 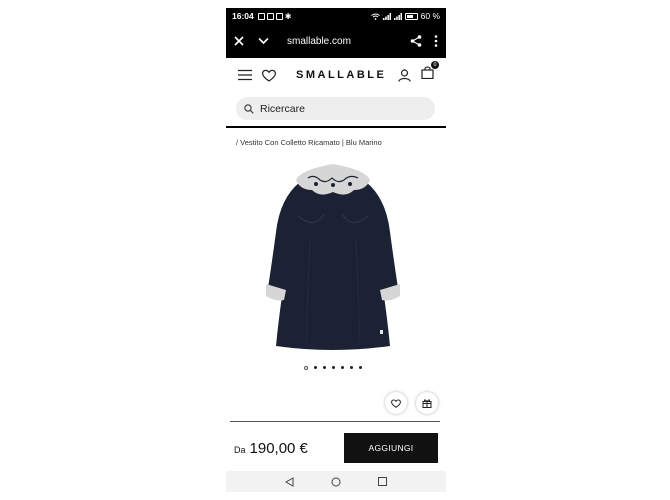 What do you see at coordinates (341, 75) in the screenshot?
I see `brand-logo: SMALLABLE` at bounding box center [341, 75].